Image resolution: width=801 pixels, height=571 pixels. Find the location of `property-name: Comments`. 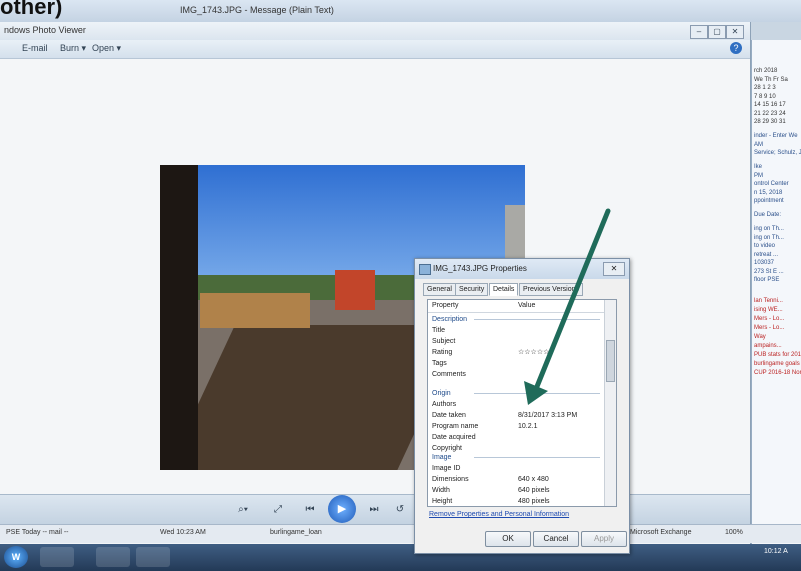

property-name: Comments is located at coordinates (449, 374).